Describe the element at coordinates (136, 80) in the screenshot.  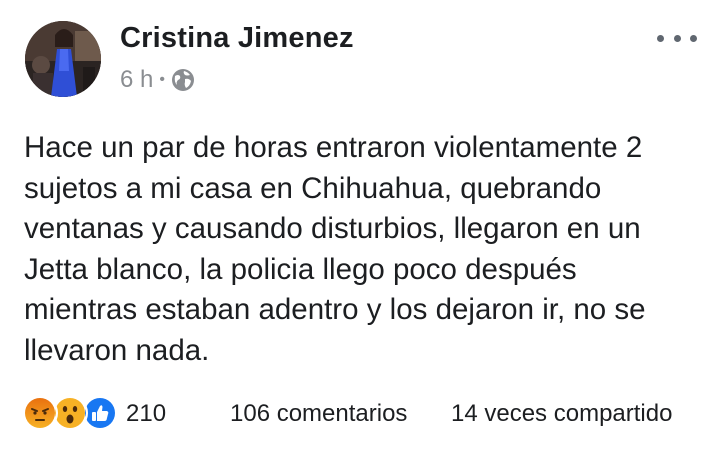
I see `post-time: 6 h` at that location.